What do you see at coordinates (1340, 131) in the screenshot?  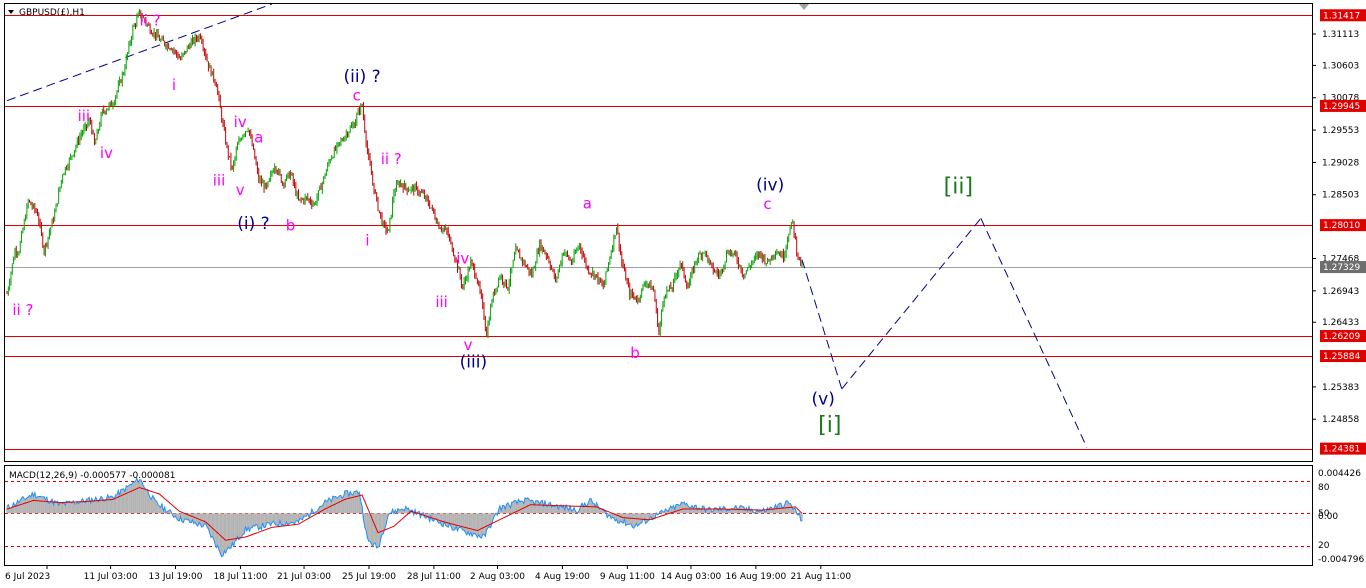 I see `price-tick-label: 1.29553` at bounding box center [1340, 131].